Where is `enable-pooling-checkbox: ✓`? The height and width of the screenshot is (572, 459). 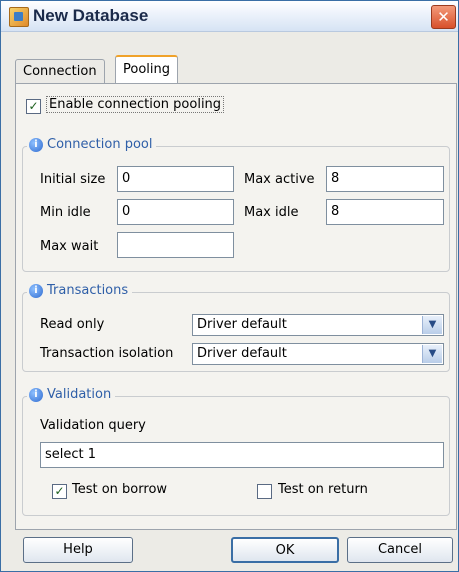
enable-pooling-checkbox: ✓ is located at coordinates (33, 106).